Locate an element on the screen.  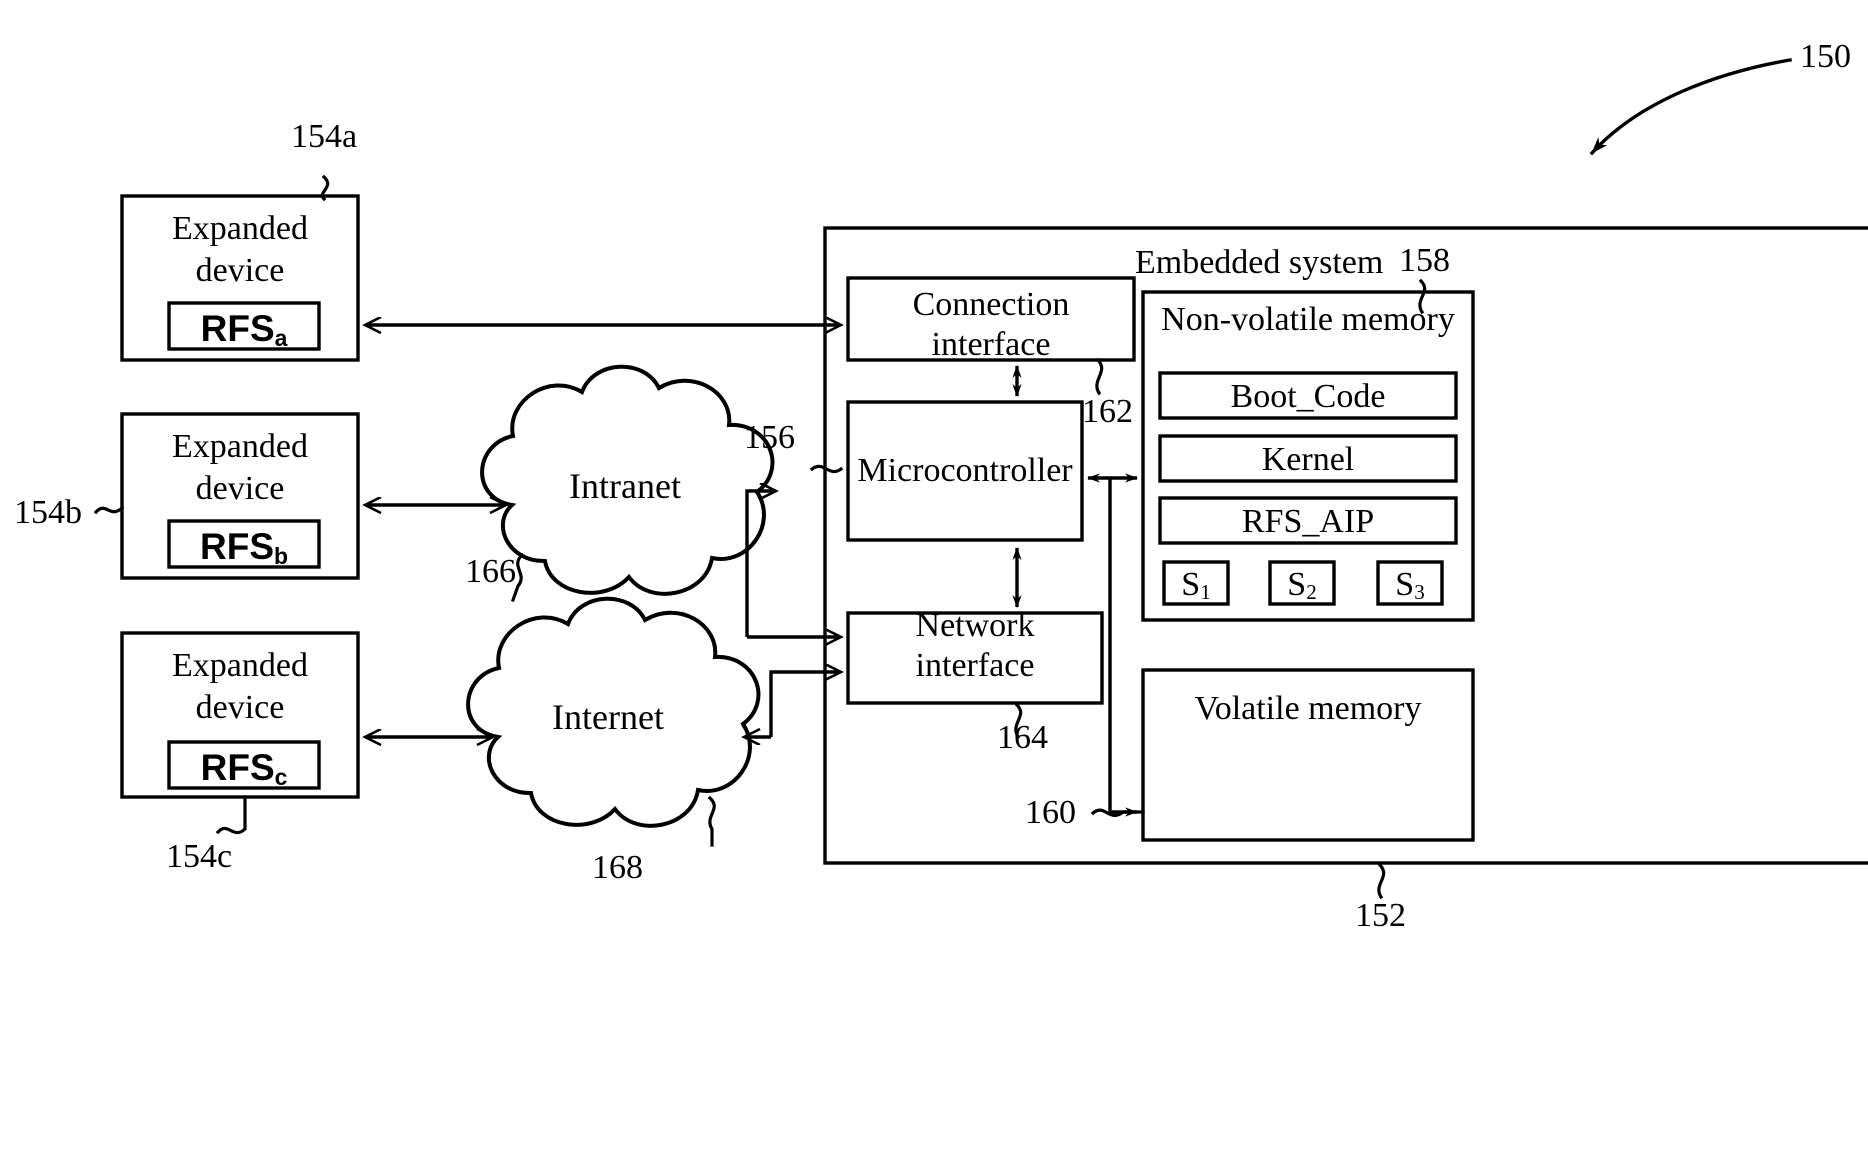
link-microcontroller-volatile is located at coordinates (1123, 647).